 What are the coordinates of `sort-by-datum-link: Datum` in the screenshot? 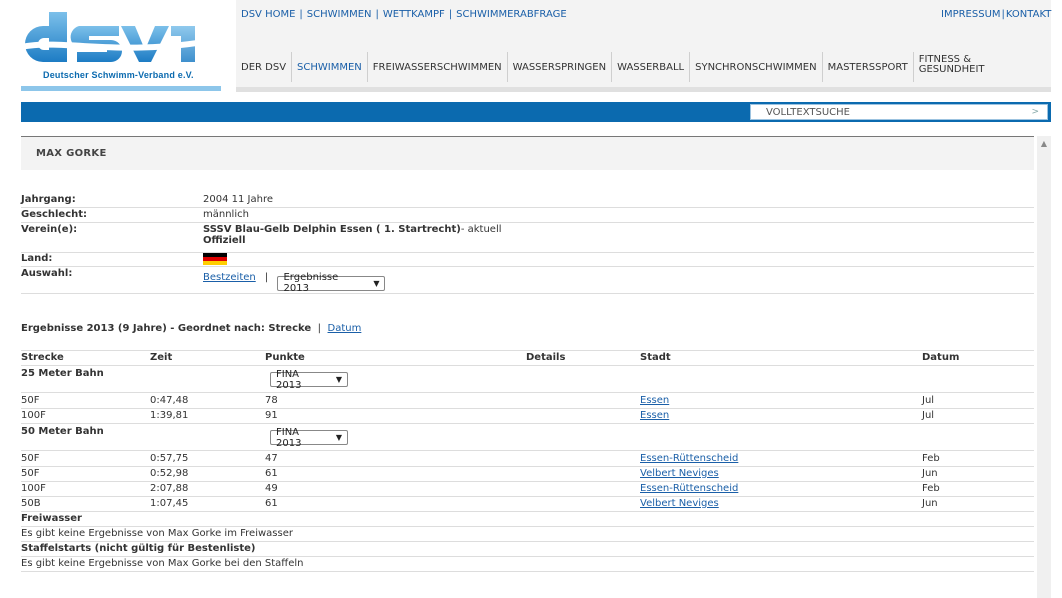 It's located at (345, 328).